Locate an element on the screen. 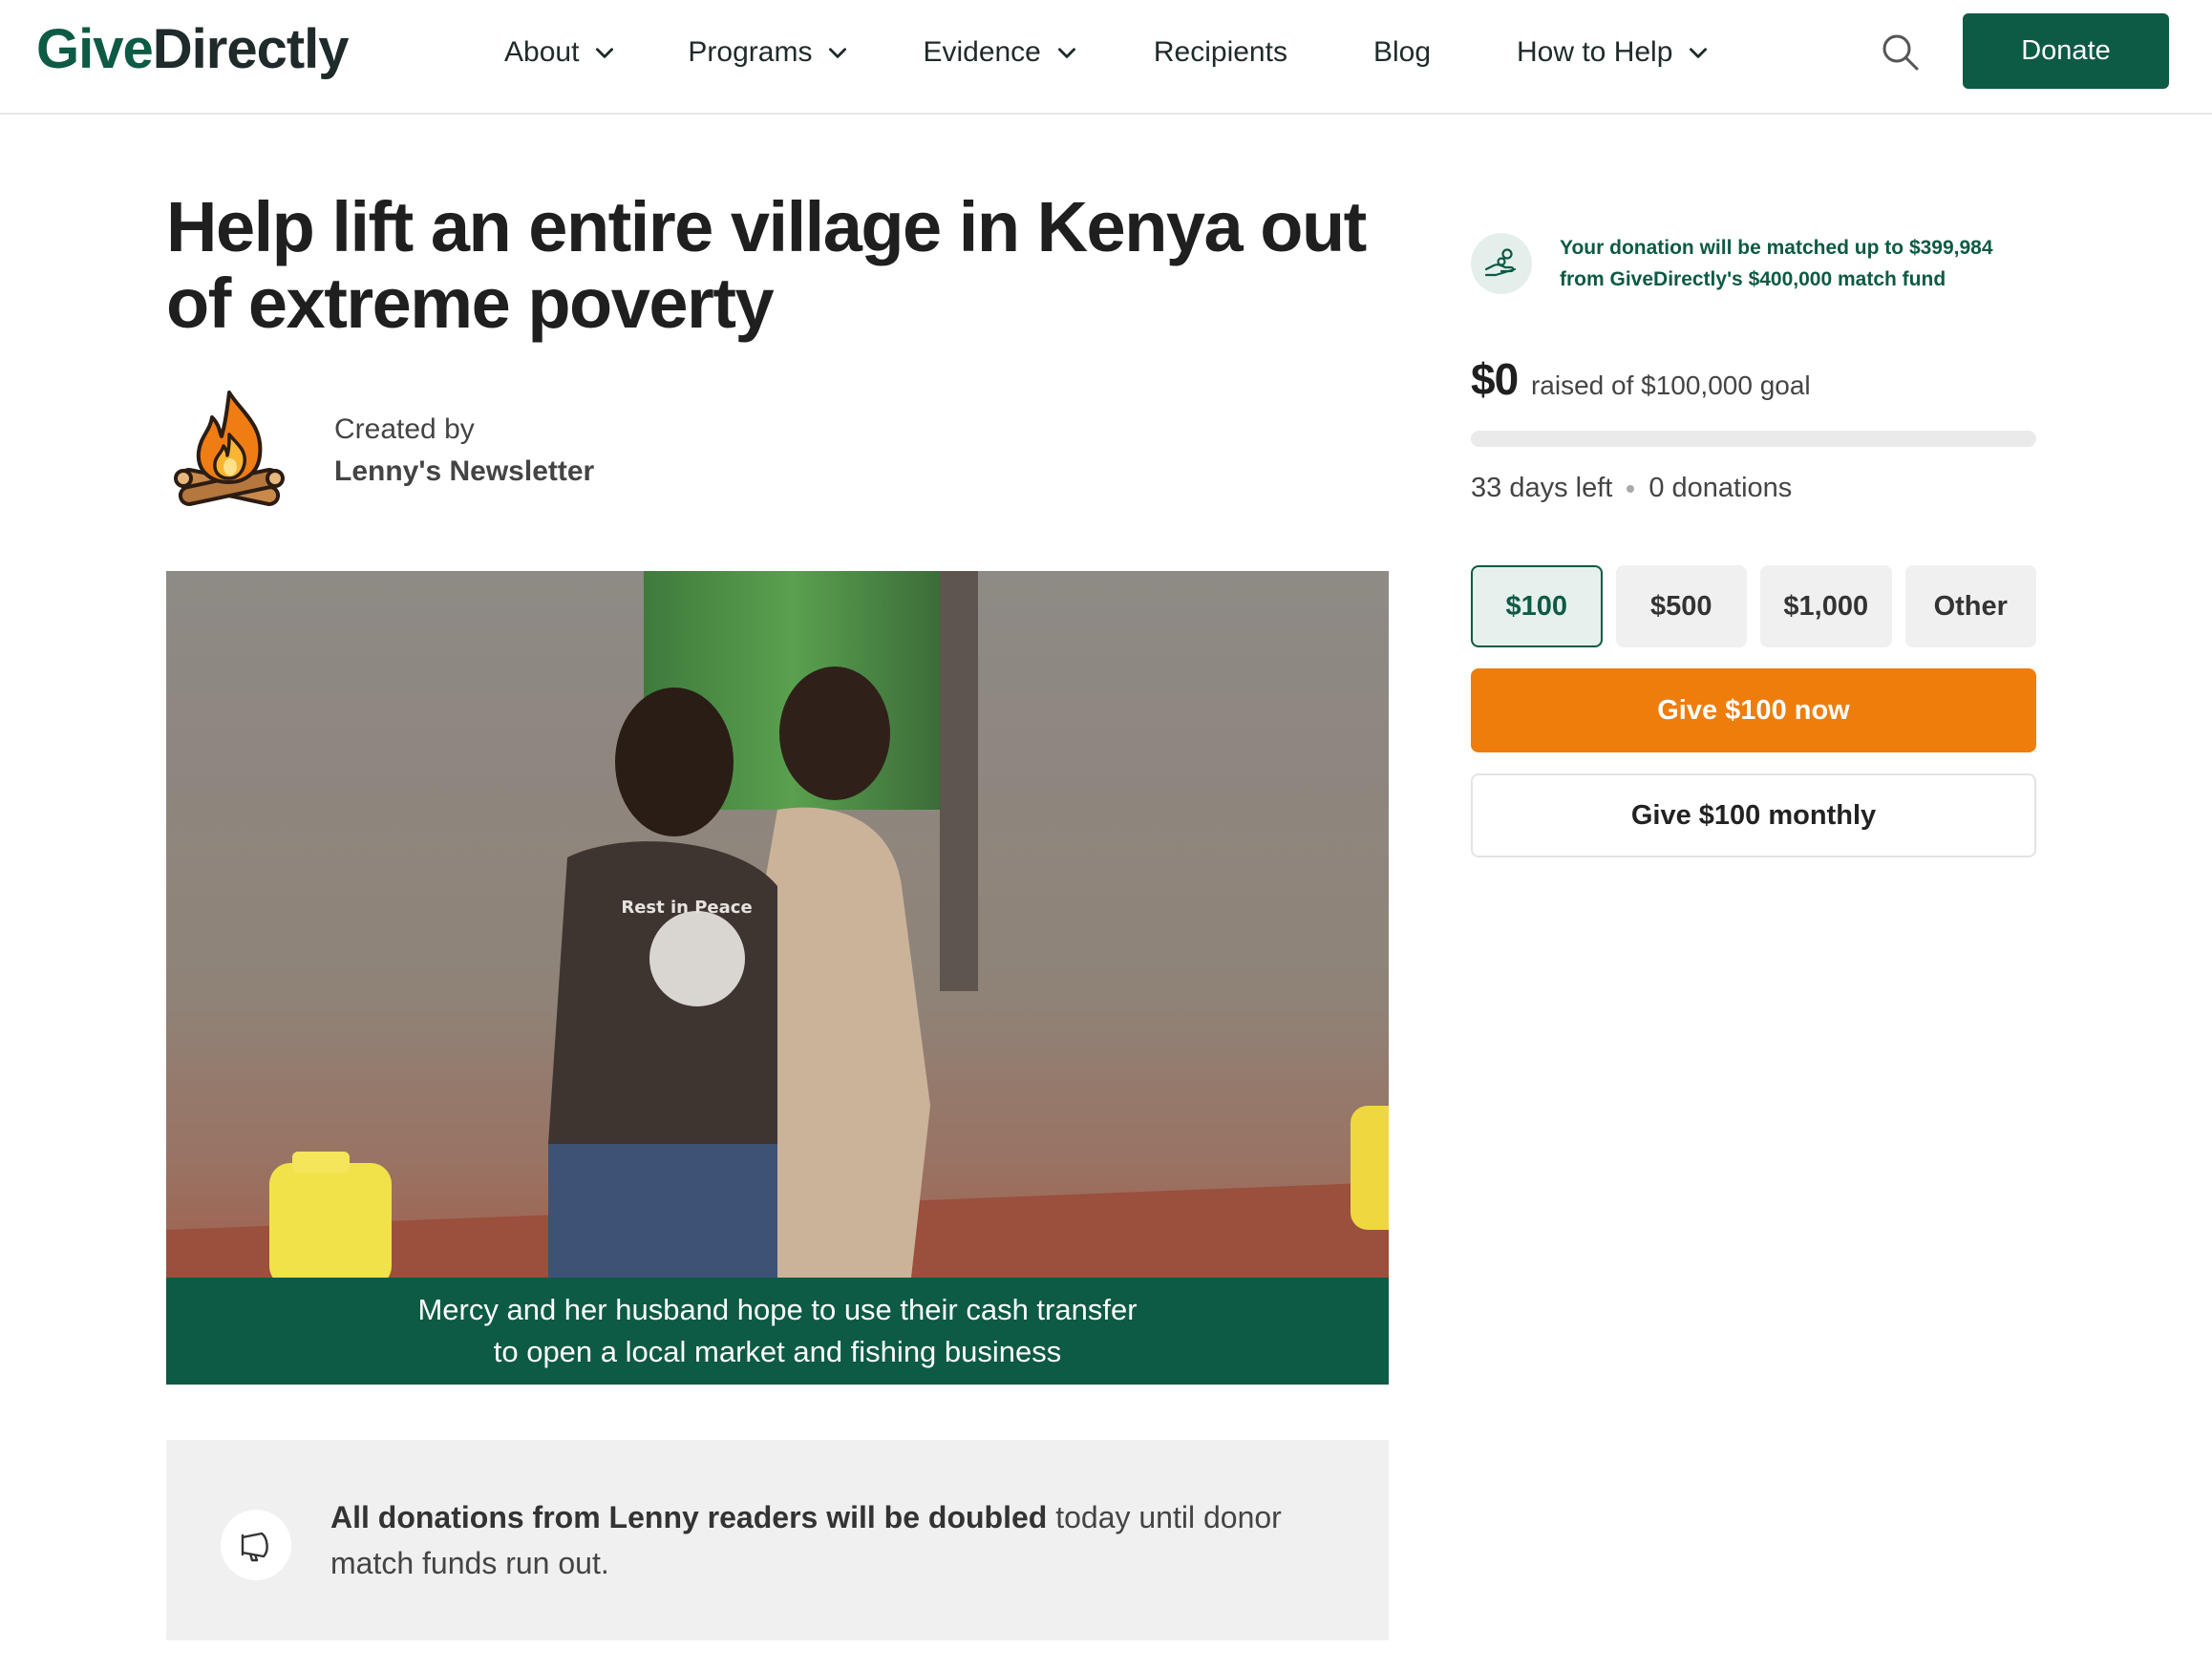 The image size is (2212, 1671). nav-evidence-label: Evidence is located at coordinates (982, 52).